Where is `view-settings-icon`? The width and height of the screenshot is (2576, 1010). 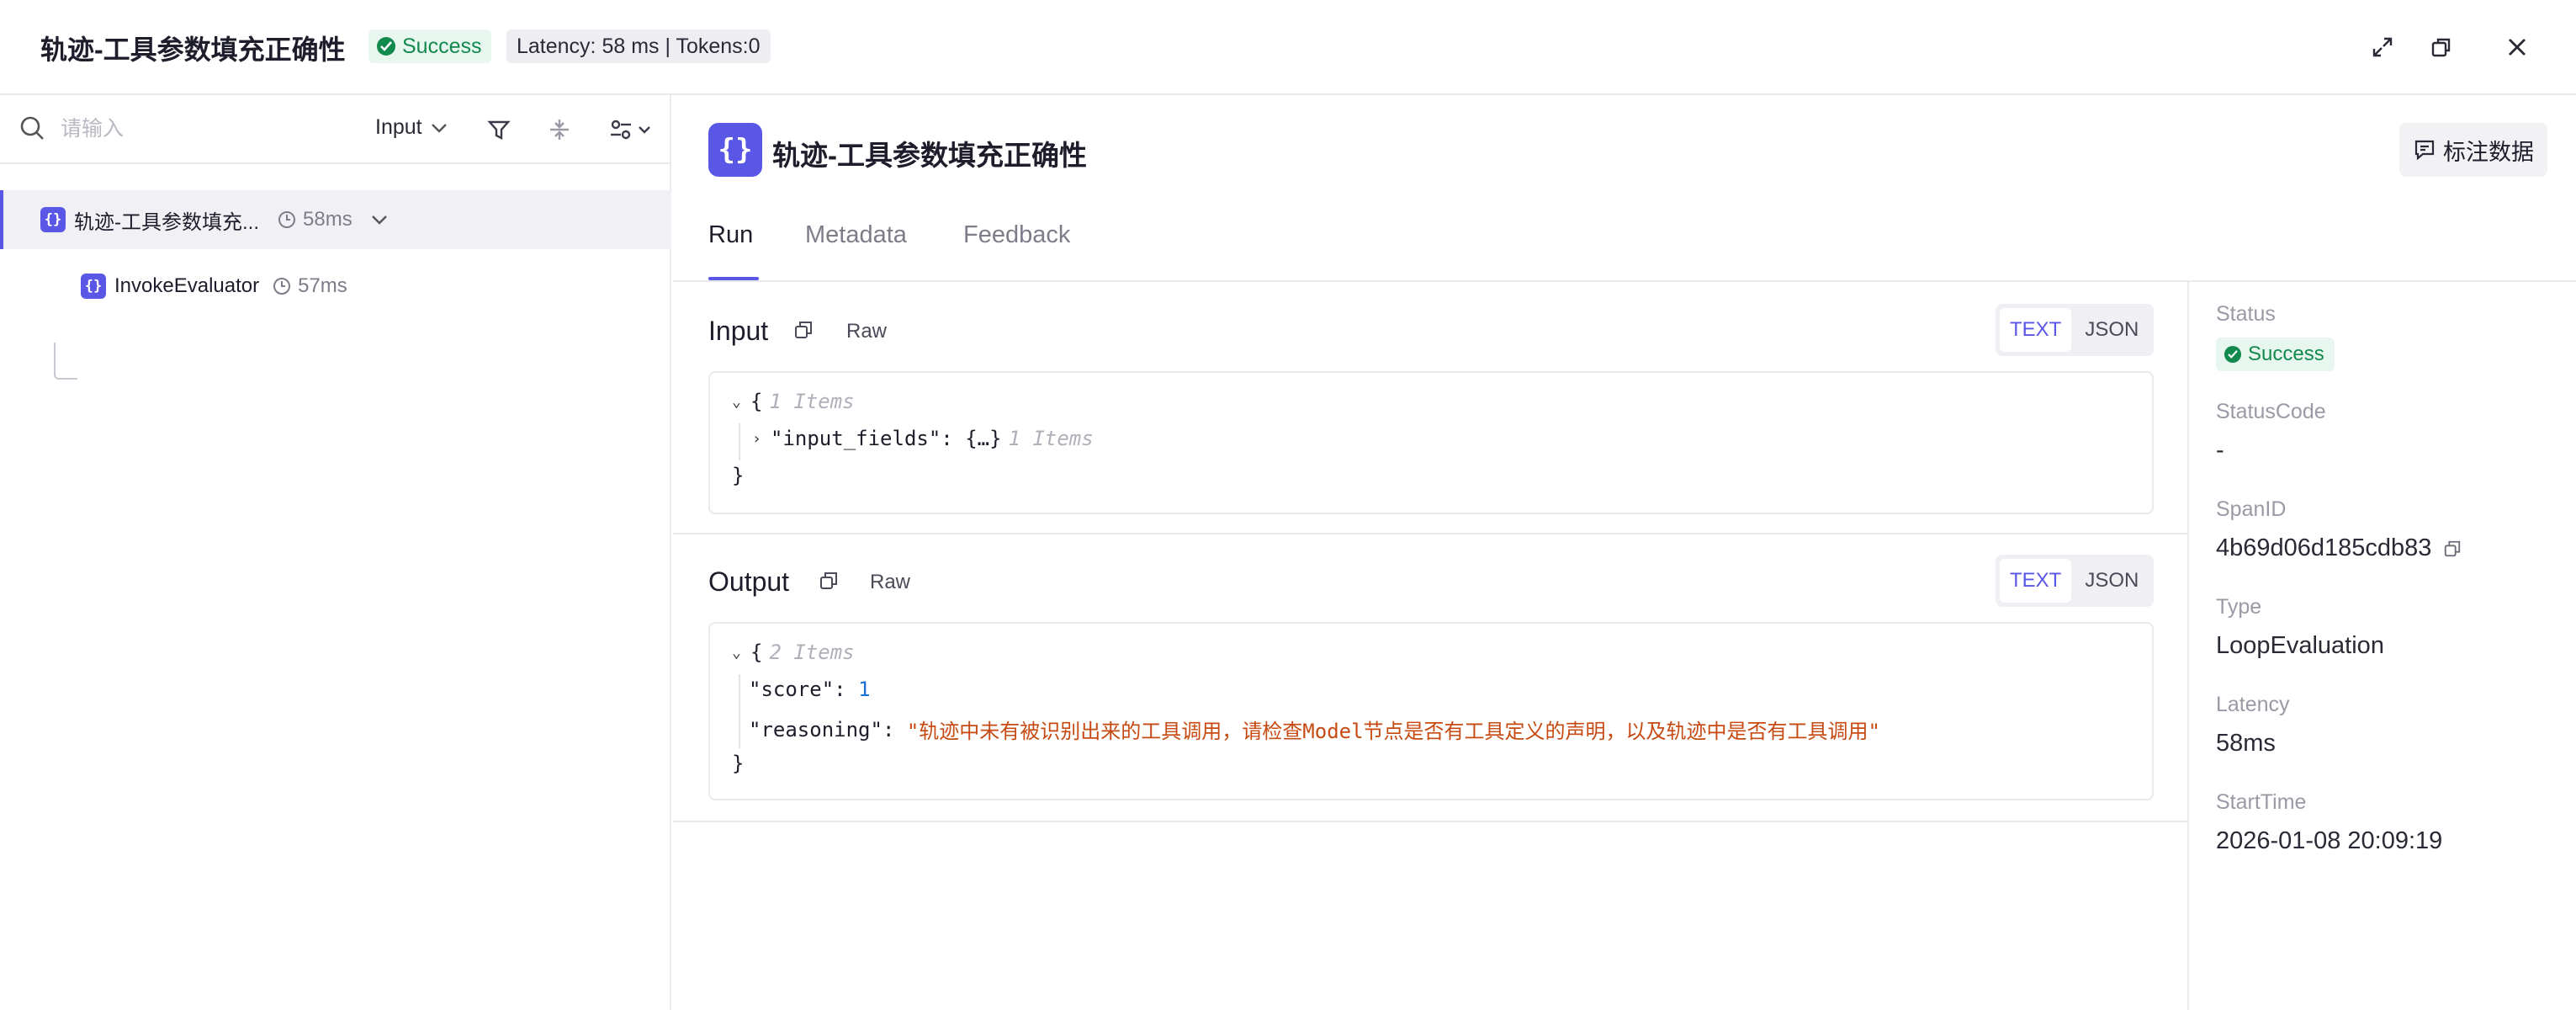 view-settings-icon is located at coordinates (632, 130).